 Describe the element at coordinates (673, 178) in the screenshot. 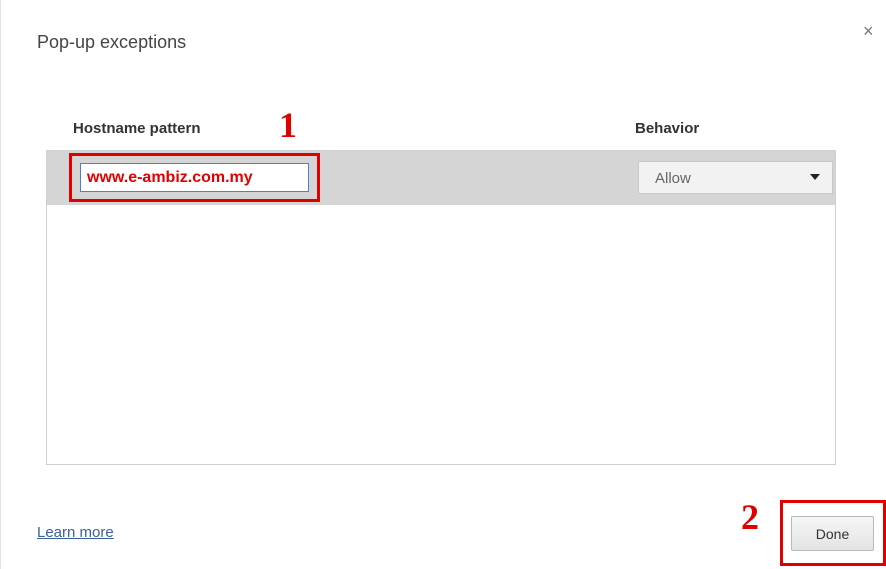

I see `behavior-select-value: Allow` at that location.